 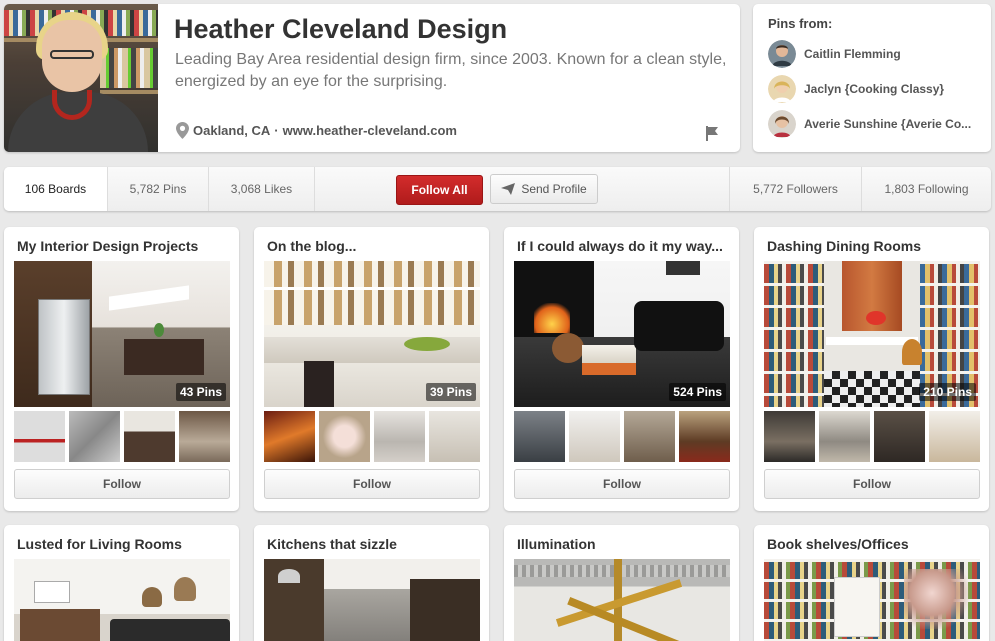 What do you see at coordinates (182, 130) in the screenshot?
I see `location-pin-icon` at bounding box center [182, 130].